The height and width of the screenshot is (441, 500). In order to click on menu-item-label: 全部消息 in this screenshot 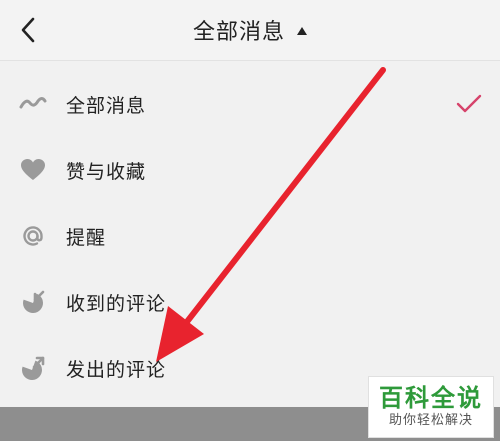, I will do `click(106, 105)`.